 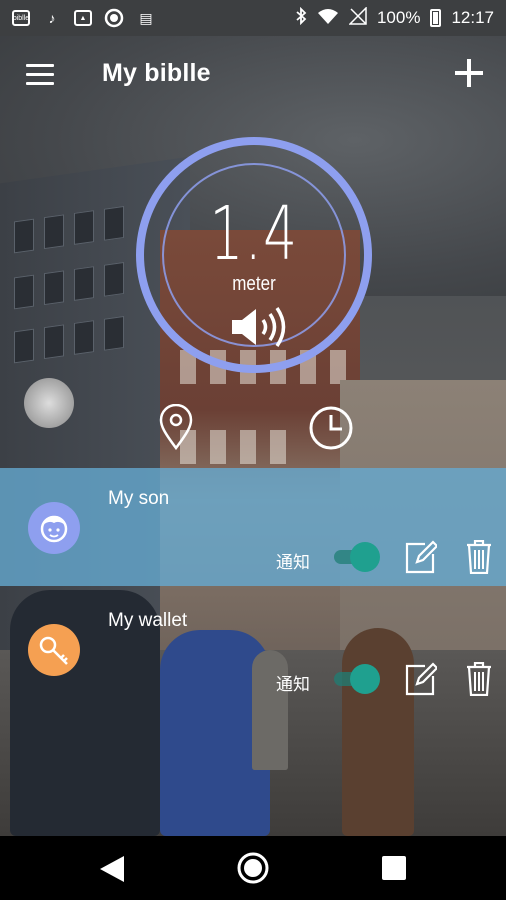 What do you see at coordinates (52, 18) in the screenshot?
I see `sound-icon: ♪` at bounding box center [52, 18].